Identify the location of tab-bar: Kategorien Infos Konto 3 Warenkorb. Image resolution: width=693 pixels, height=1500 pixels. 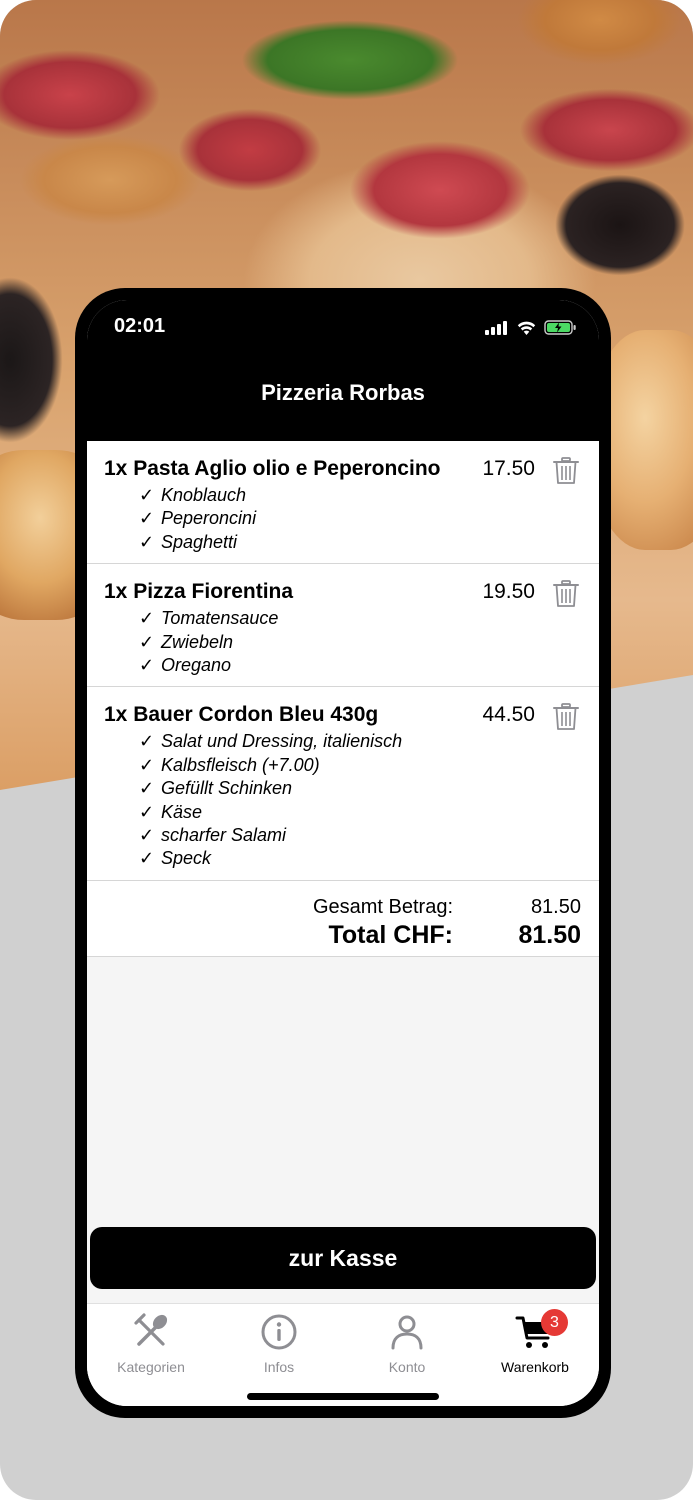
(343, 1354).